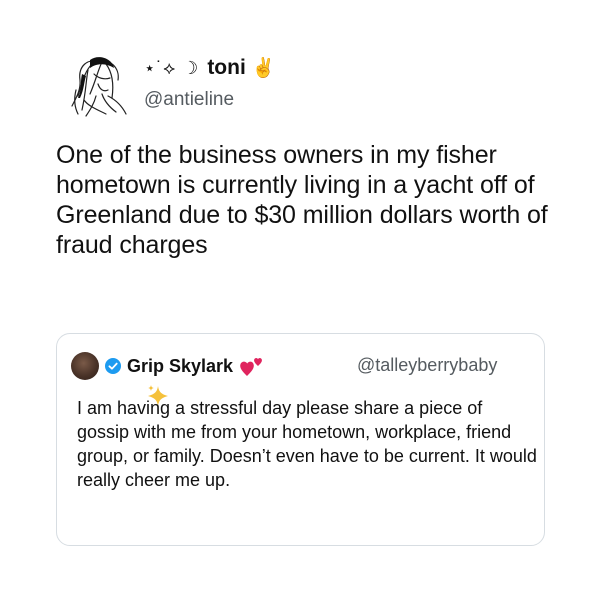 Image resolution: width=599 pixels, height=599 pixels. What do you see at coordinates (306, 366) in the screenshot?
I see `quoted-tweet-header: Grip Skylark @talleyberrybaby` at bounding box center [306, 366].